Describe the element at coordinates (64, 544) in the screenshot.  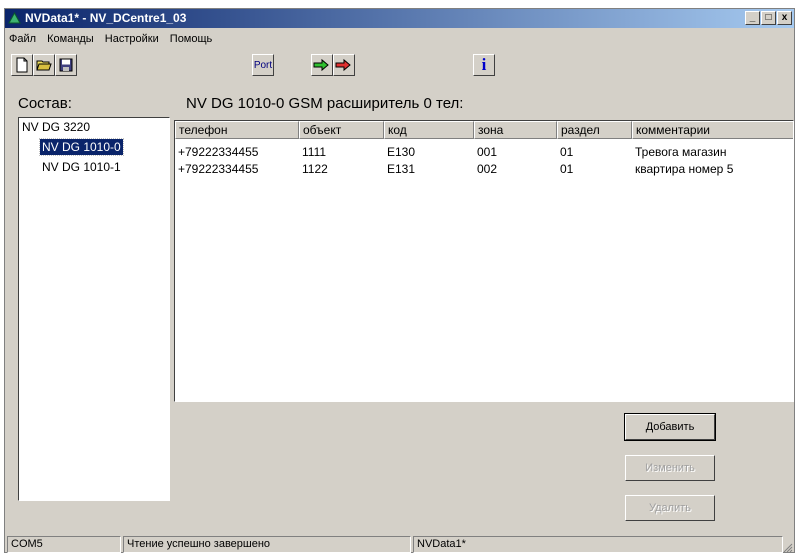
I see `status-port: COM5` at that location.